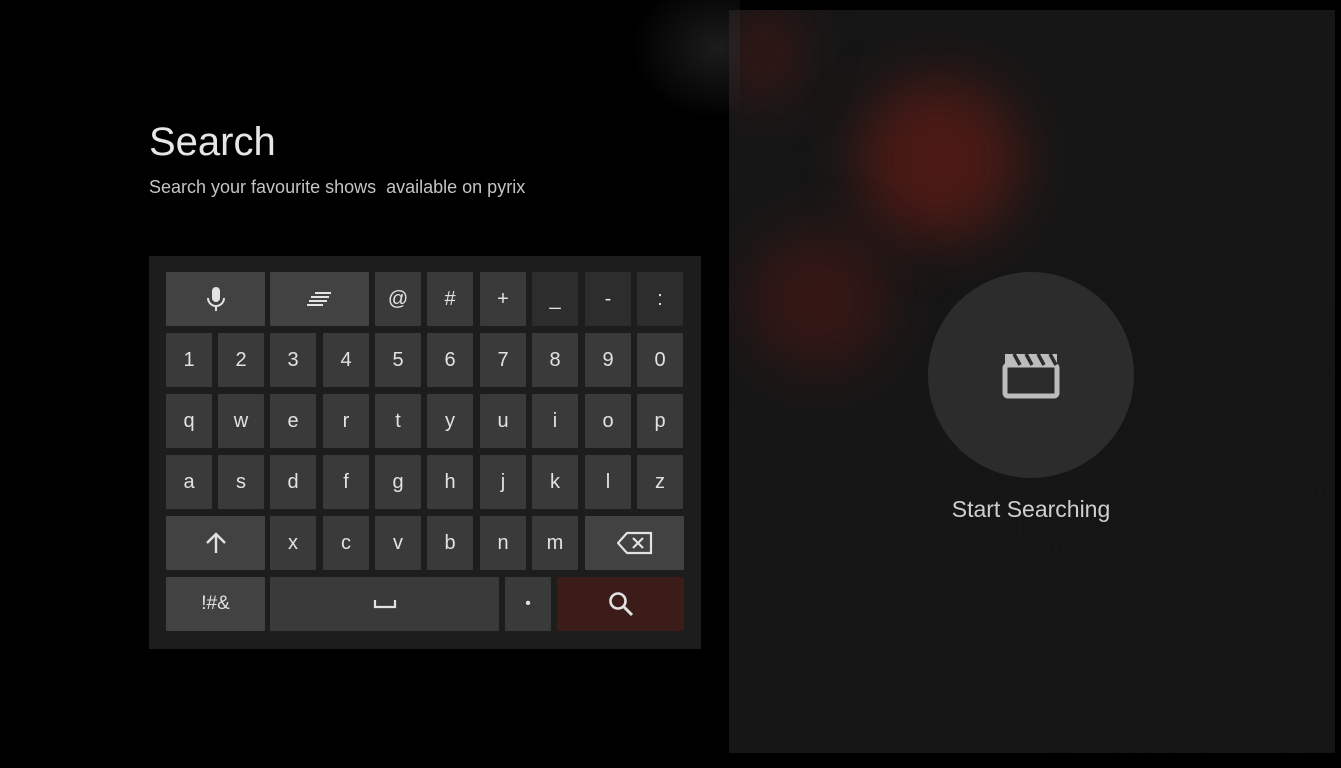 This screenshot has width=1341, height=768. Describe the element at coordinates (555, 482) in the screenshot. I see `key-k: k` at that location.